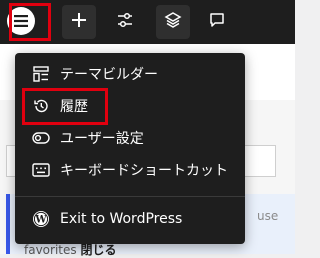 This screenshot has width=320, height=258. Describe the element at coordinates (109, 75) in the screenshot. I see `menu-item-label: テーマビルダー` at that location.